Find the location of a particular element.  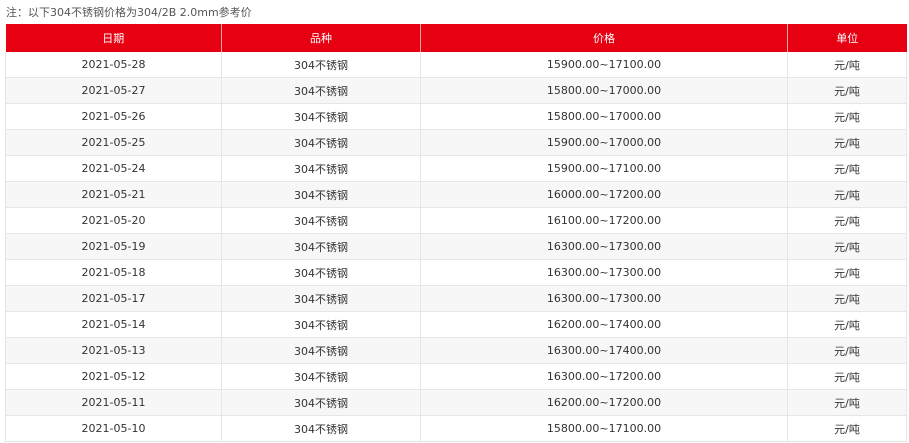

table-row: 2021-05-19 304不锈钢 16300.00~17300.00 元/吨 is located at coordinates (456, 246).